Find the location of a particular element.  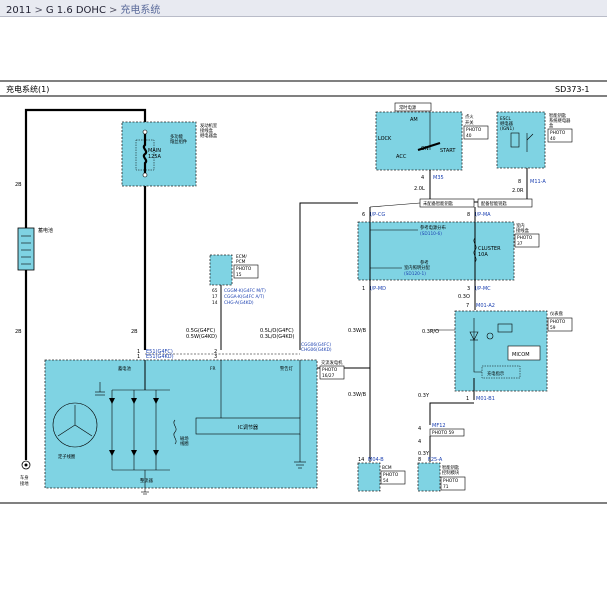

smart-relay-box-label-3: 盒 is located at coordinates (551, 125).